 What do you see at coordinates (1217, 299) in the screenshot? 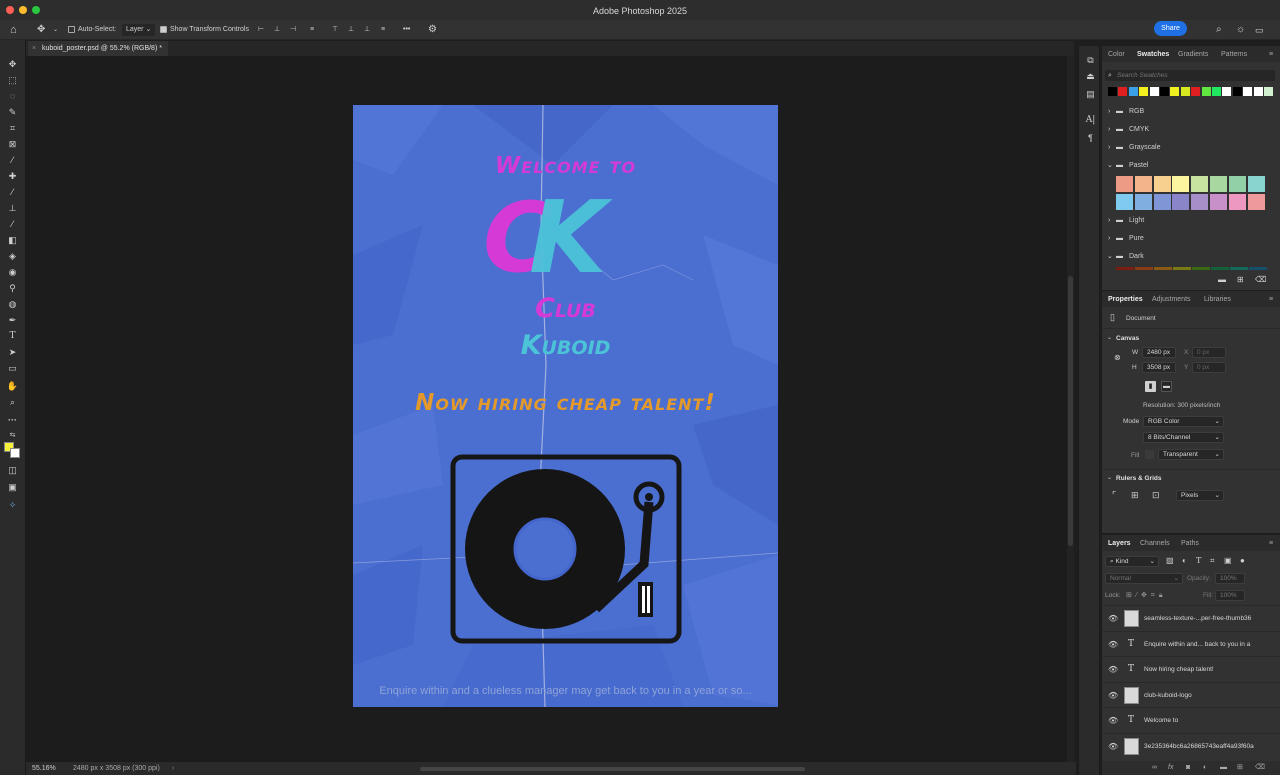
I see `tab-libraries: Libraries` at bounding box center [1217, 299].